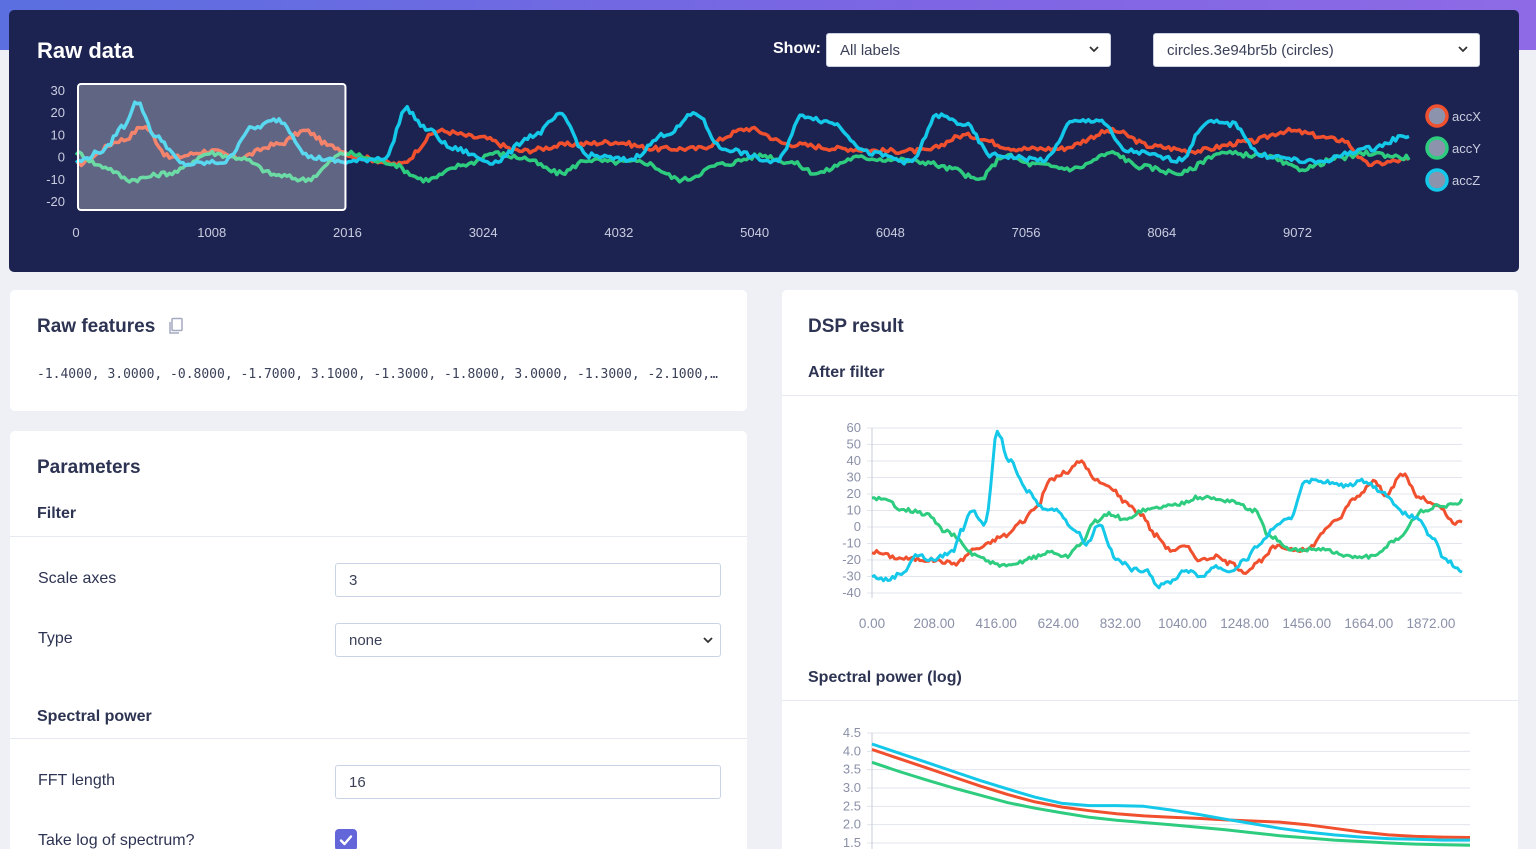 The image size is (1536, 849). Describe the element at coordinates (483, 232) in the screenshot. I see `raw-x-tick: 3024` at that location.